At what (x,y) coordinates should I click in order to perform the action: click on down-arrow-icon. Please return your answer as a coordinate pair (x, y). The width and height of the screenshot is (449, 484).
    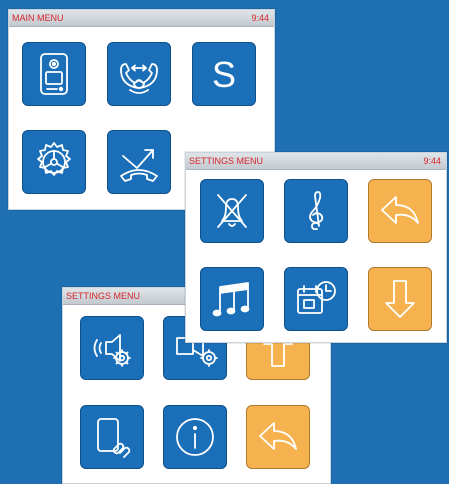
    Looking at the image, I should click on (400, 299).